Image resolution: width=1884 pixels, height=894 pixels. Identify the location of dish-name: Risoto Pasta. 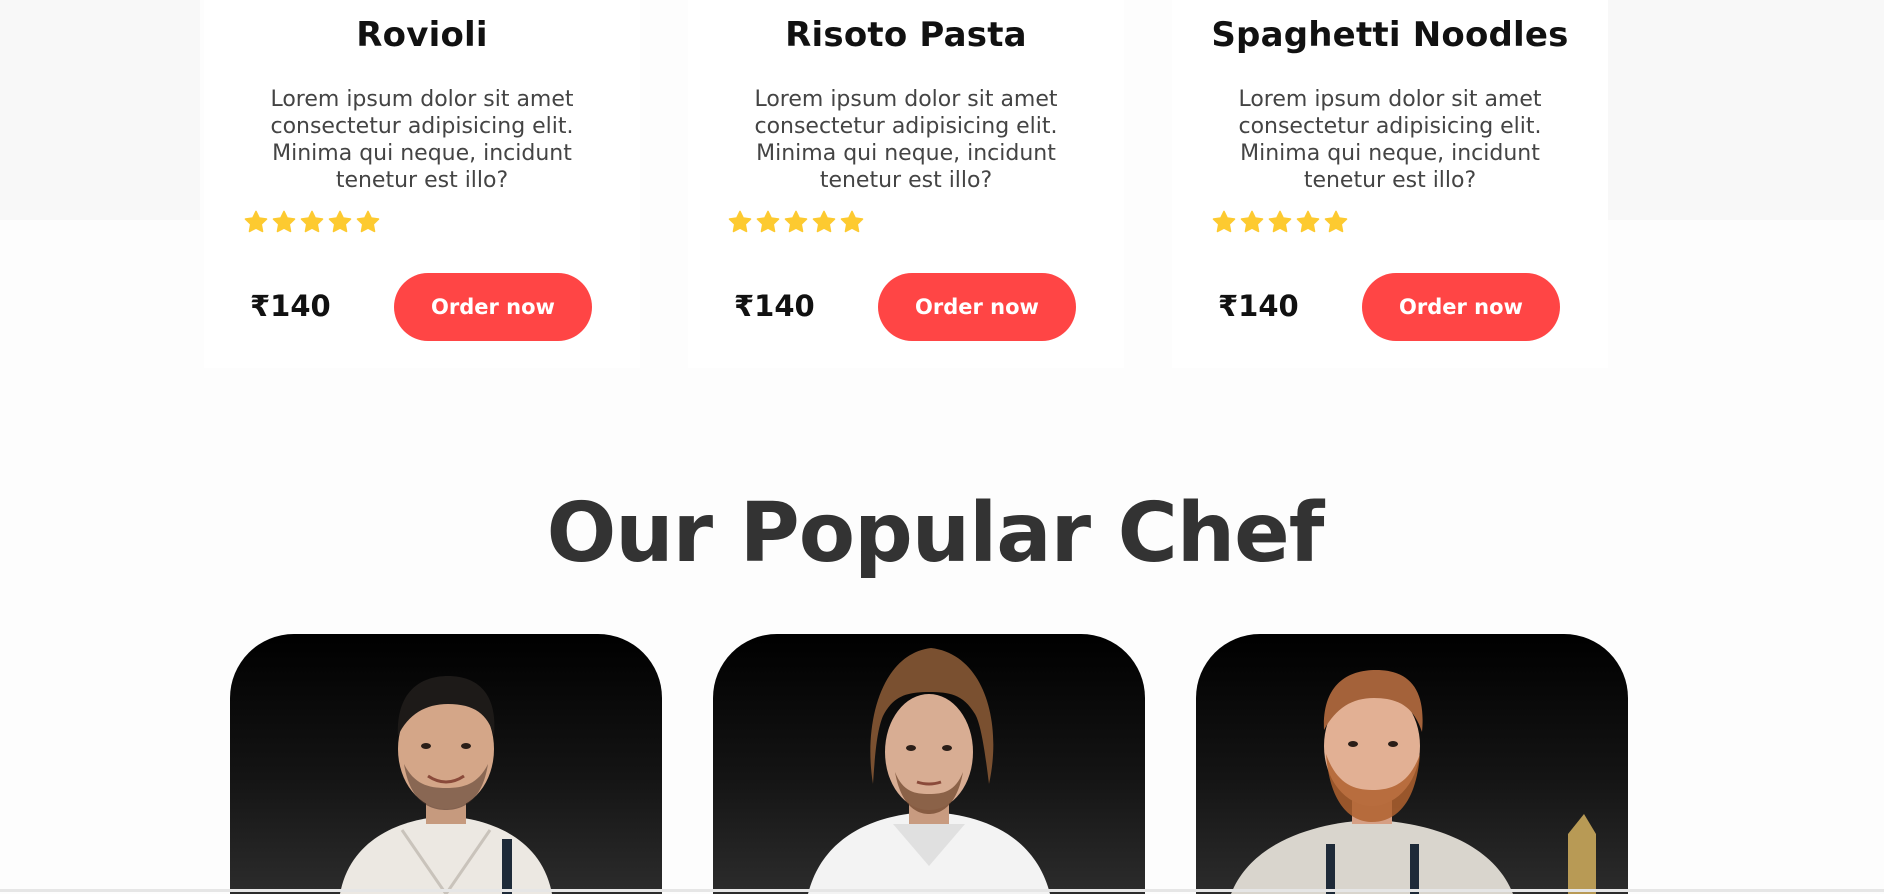
(906, 35).